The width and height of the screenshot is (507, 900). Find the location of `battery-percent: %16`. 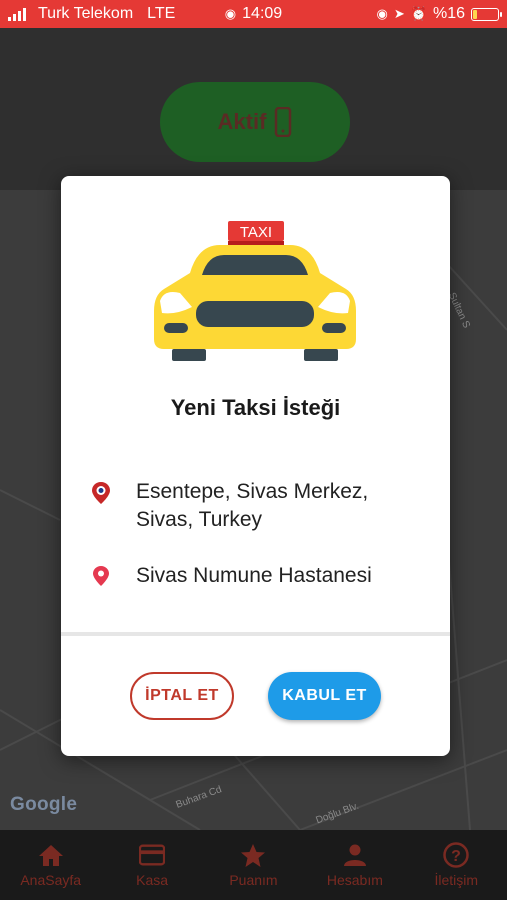

battery-percent: %16 is located at coordinates (448, 13).